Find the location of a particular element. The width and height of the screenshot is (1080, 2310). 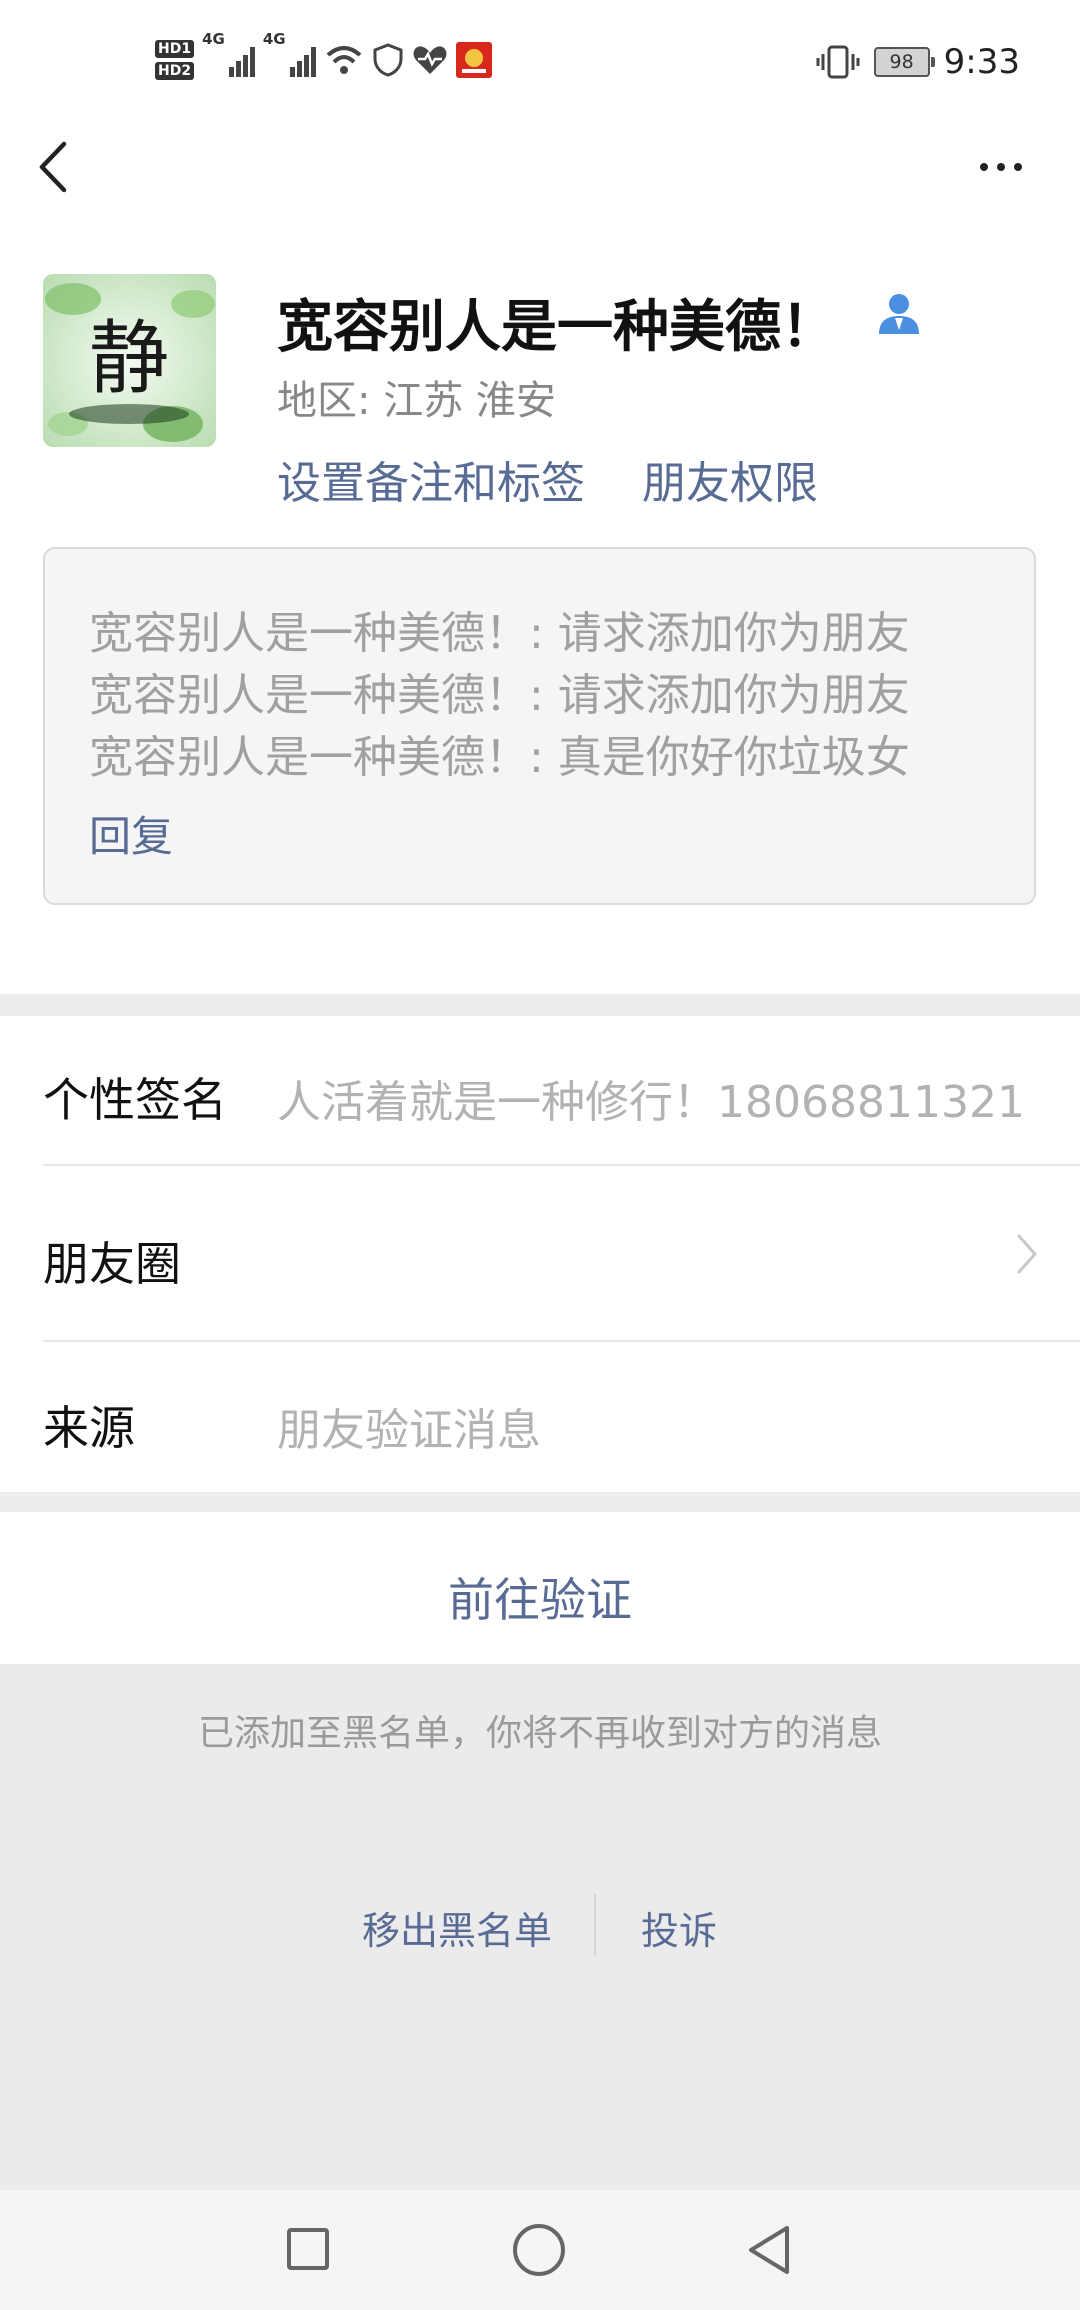

go-verify-button: 前往验证 is located at coordinates (540, 1588).